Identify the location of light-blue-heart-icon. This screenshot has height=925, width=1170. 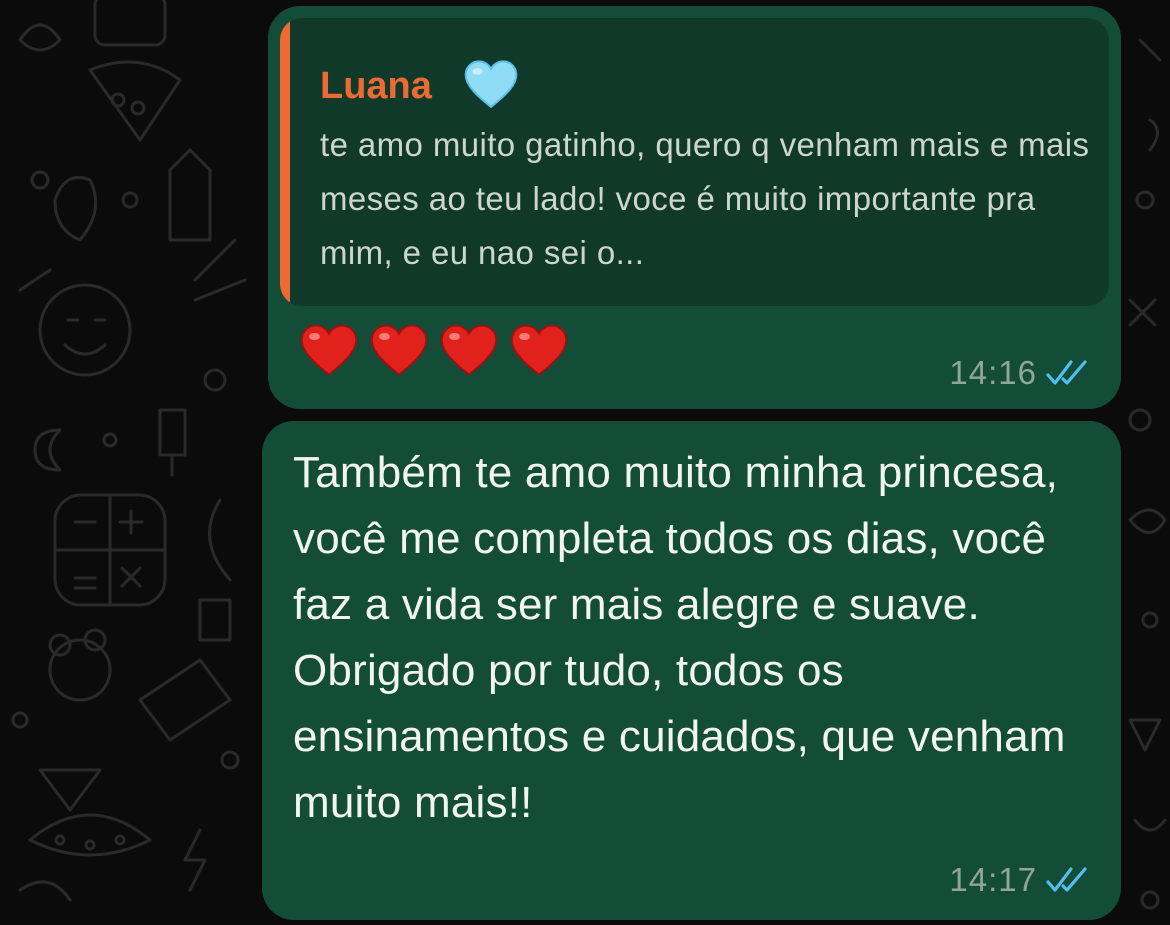
(491, 84).